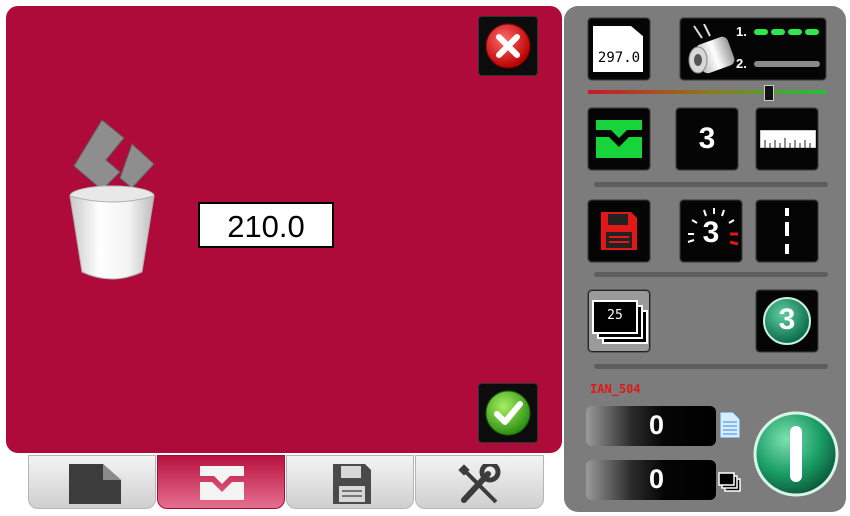 The image size is (850, 516). What do you see at coordinates (707, 92) in the screenshot?
I see `level-slider-track` at bounding box center [707, 92].